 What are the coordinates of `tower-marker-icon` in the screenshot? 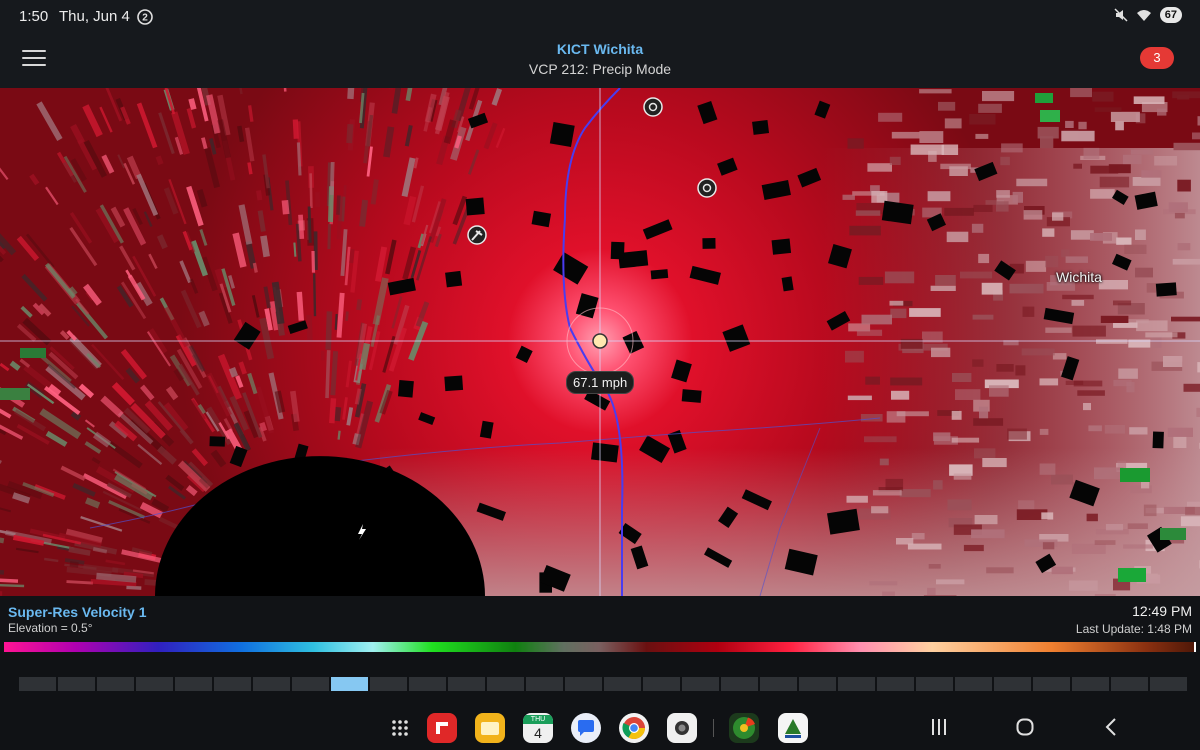 It's located at (477, 235).